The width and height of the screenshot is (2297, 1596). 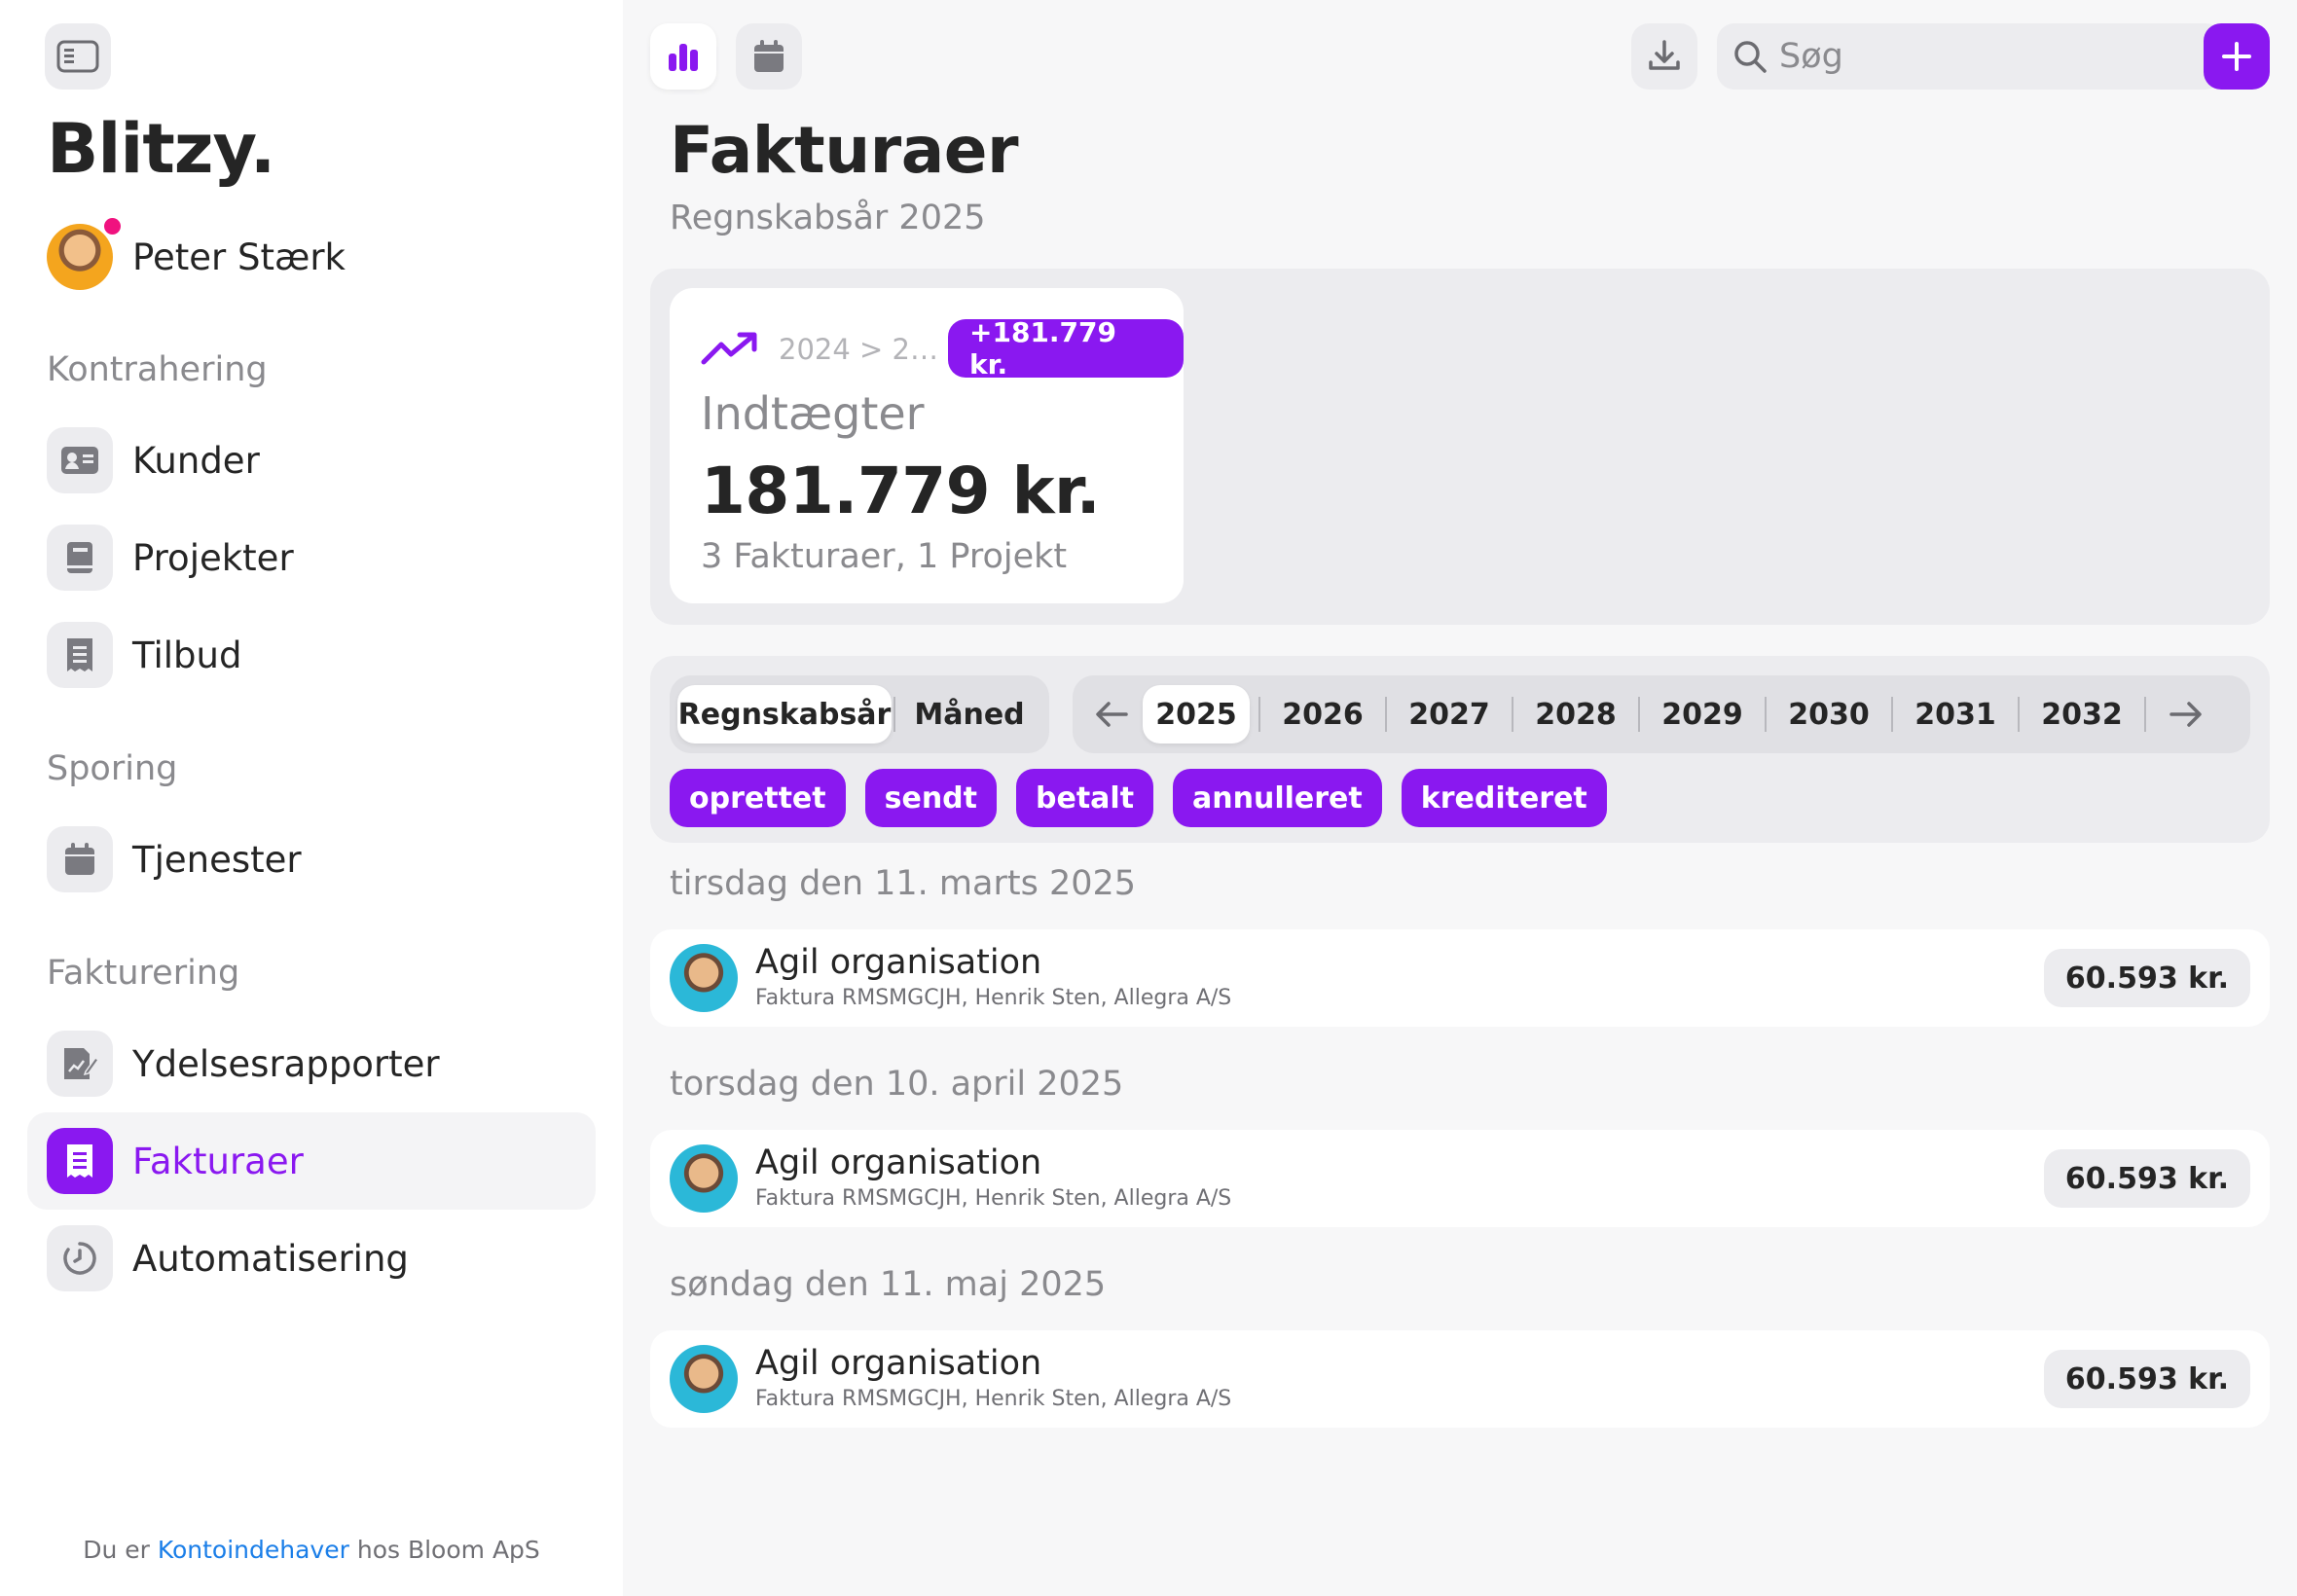 I want to click on sidebar-item-projekter: Projekter, so click(x=311, y=558).